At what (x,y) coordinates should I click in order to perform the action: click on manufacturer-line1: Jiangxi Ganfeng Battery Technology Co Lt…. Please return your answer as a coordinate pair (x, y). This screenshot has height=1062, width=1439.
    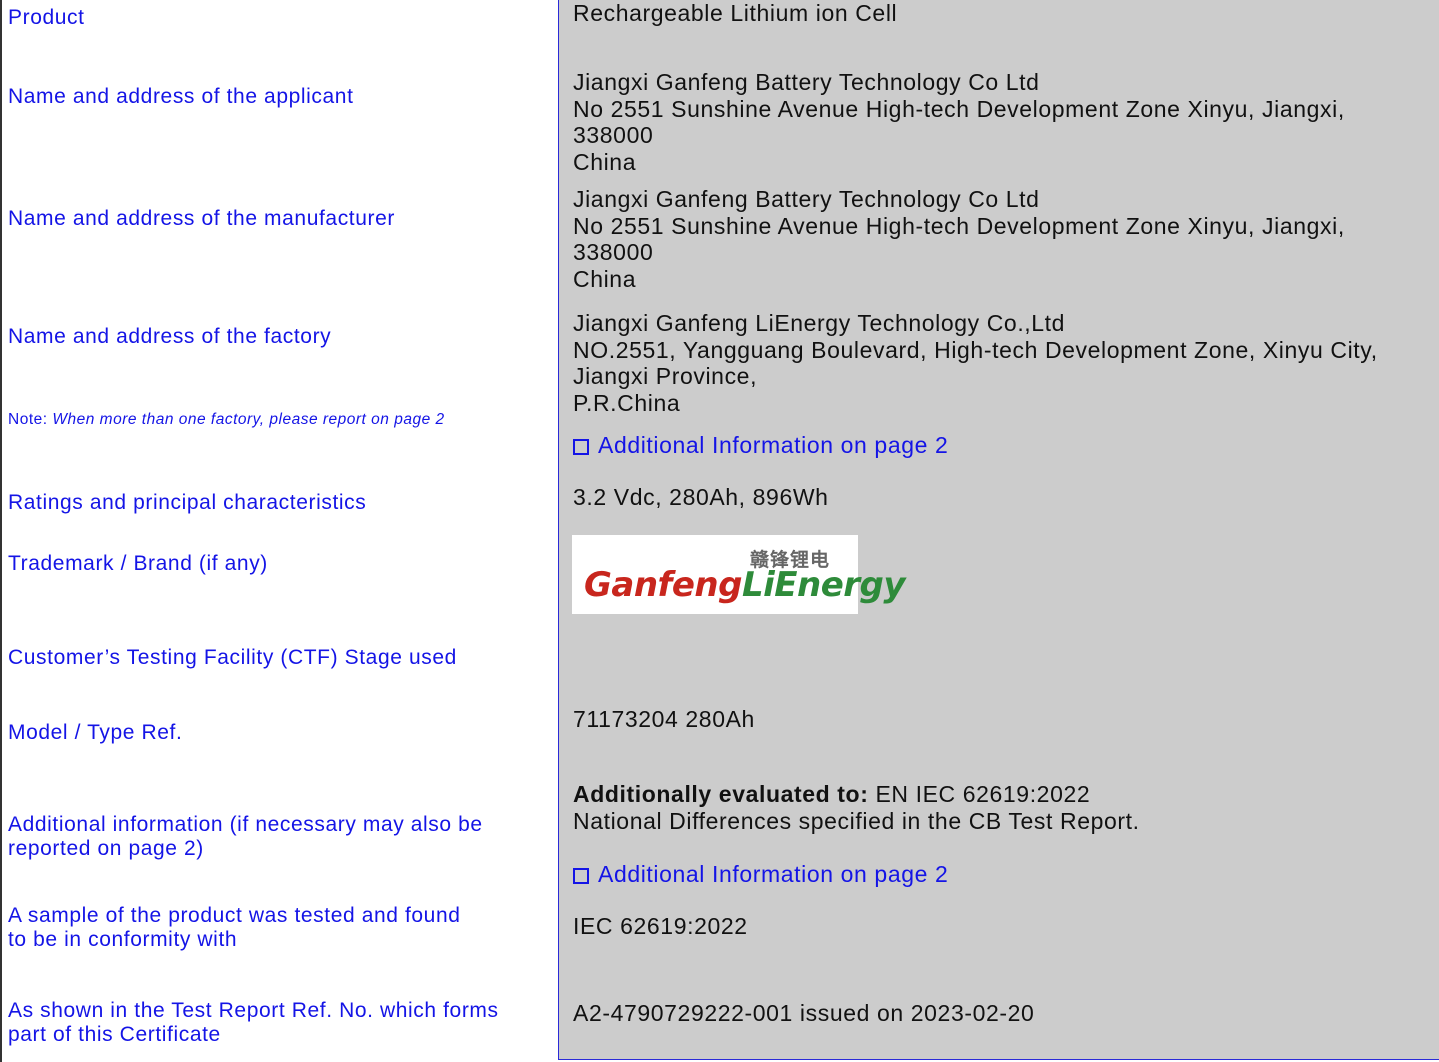
    Looking at the image, I should click on (806, 199).